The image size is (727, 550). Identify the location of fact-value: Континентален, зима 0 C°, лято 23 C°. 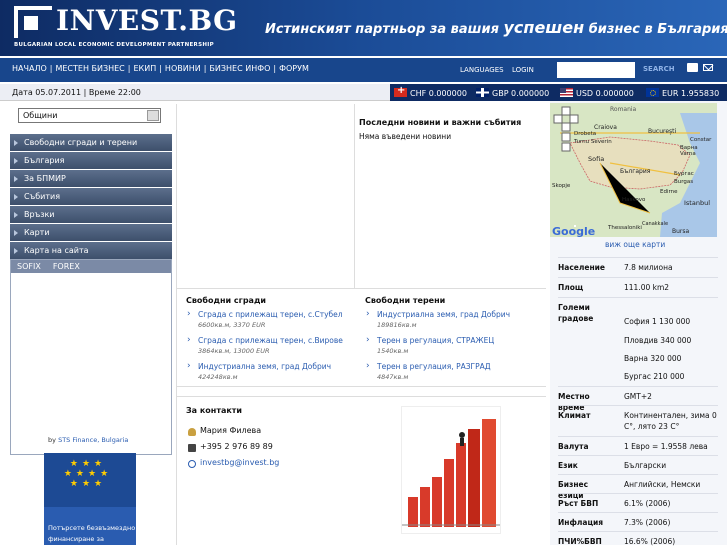
(670, 421).